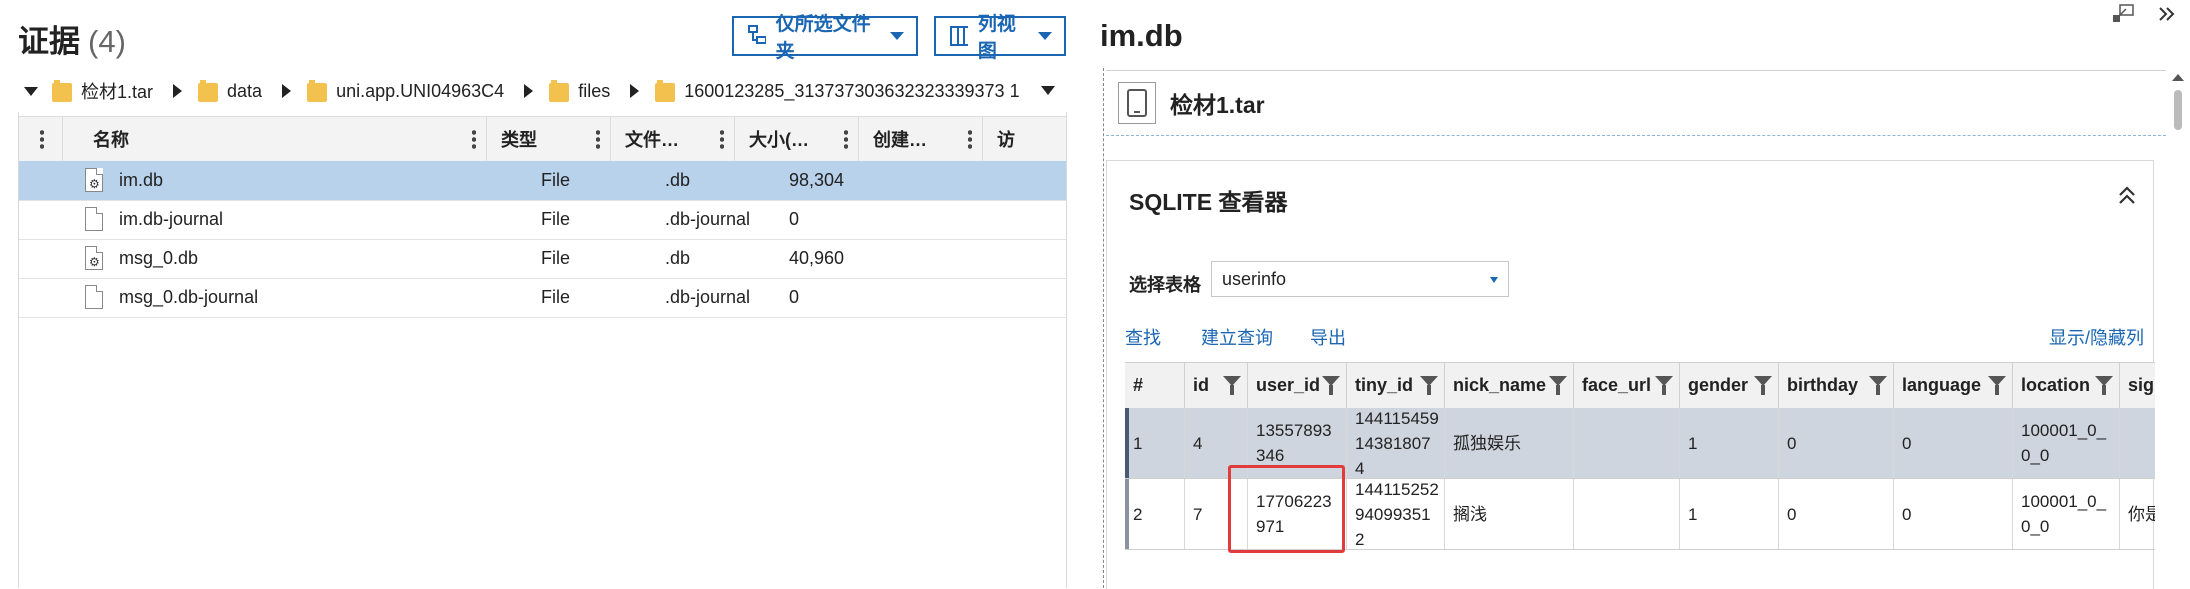 The height and width of the screenshot is (589, 2190). I want to click on find-link: 查找, so click(1143, 337).